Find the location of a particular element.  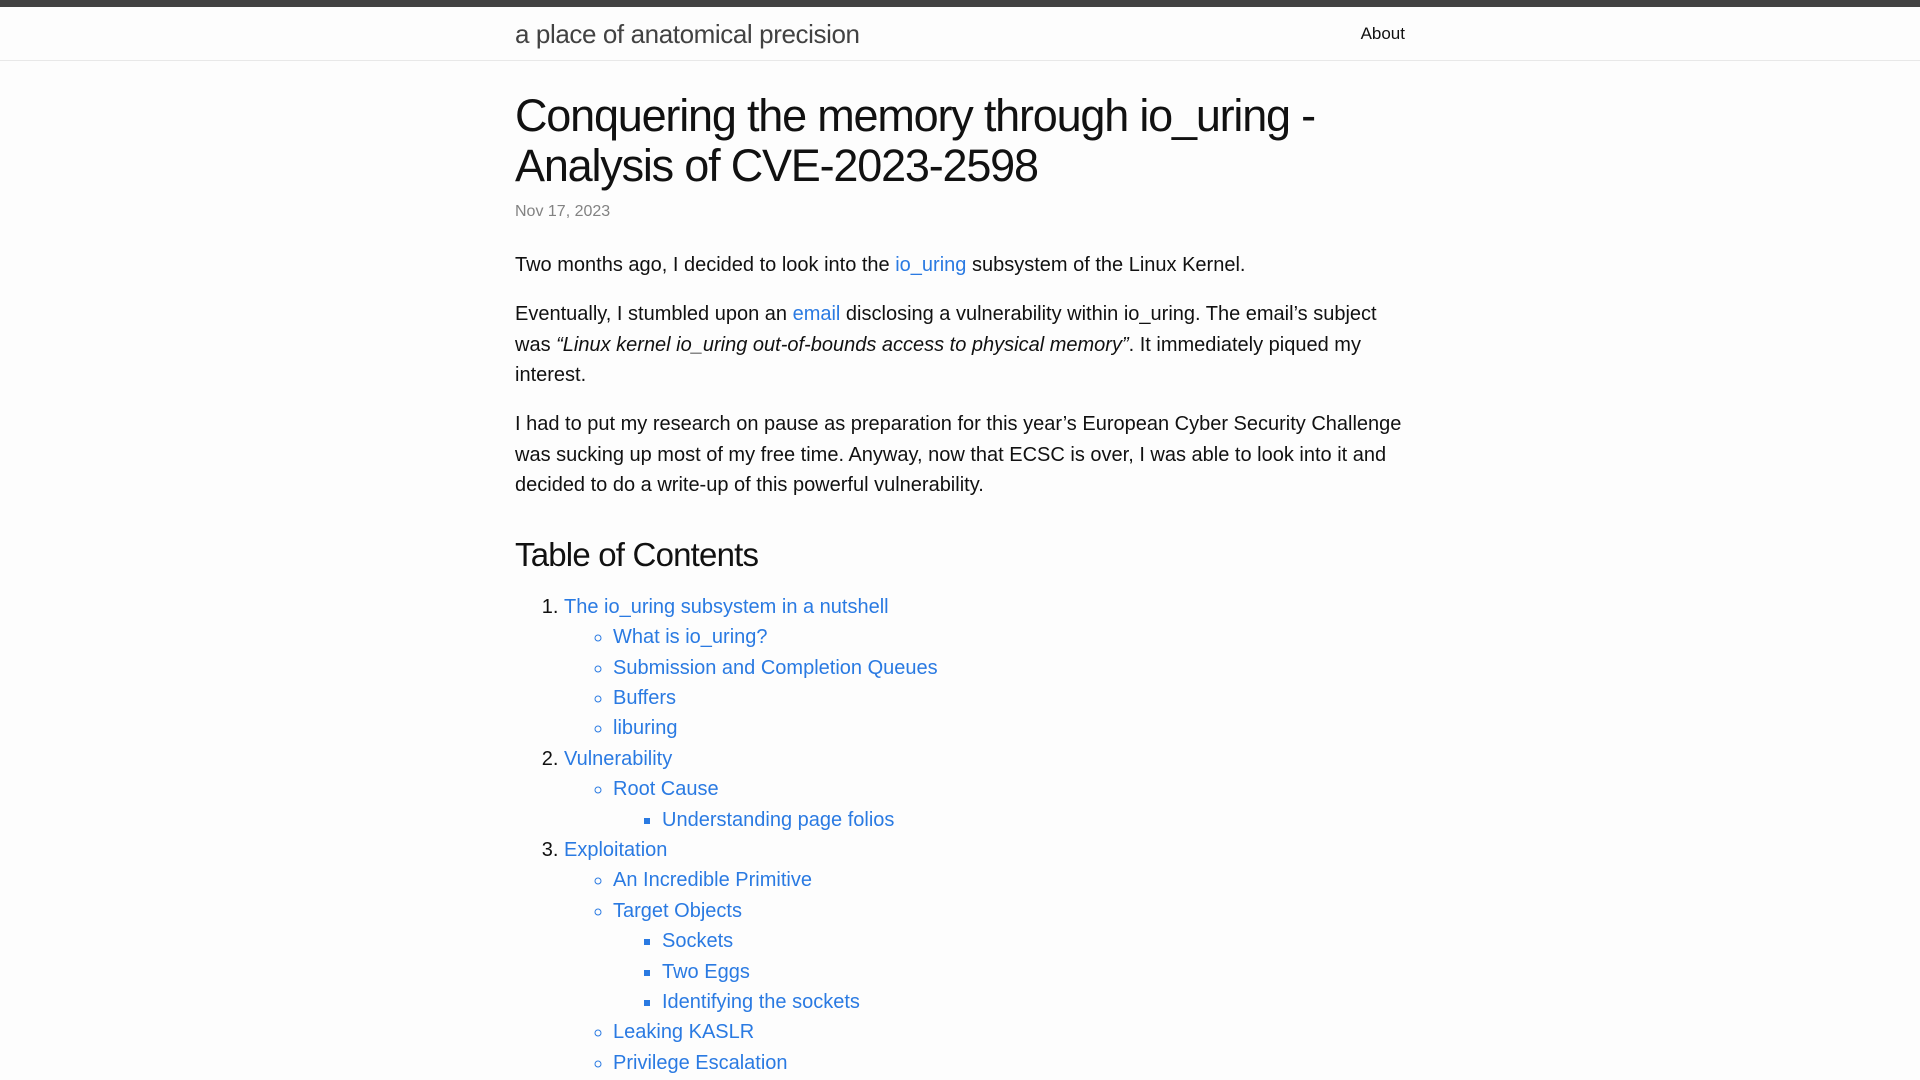

toc-item-1-4: liburing is located at coordinates (1009, 728).